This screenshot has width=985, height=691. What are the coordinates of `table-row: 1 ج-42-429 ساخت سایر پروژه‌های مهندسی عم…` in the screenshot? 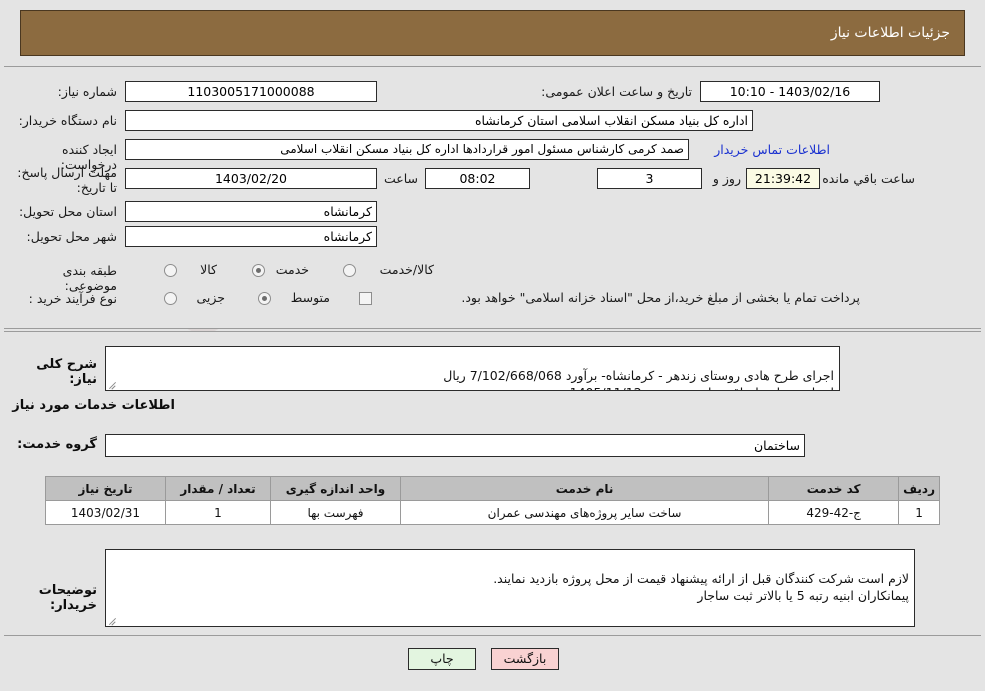 It's located at (492, 512).